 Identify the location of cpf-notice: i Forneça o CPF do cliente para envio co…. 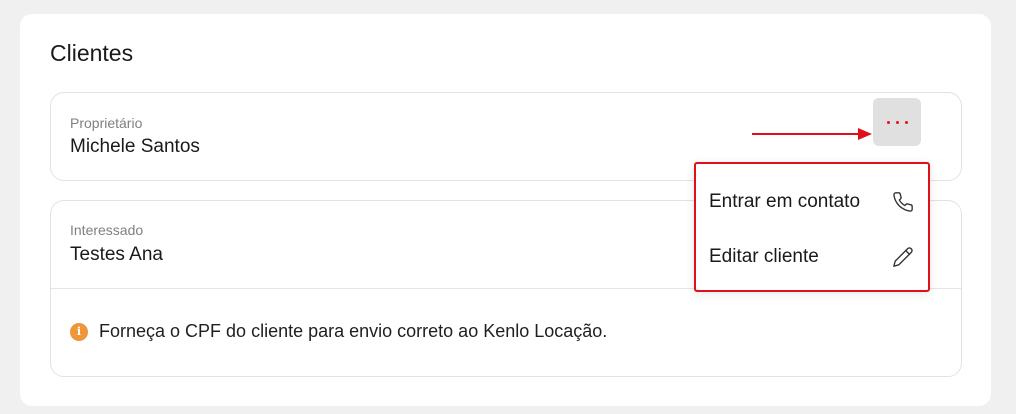
(338, 331).